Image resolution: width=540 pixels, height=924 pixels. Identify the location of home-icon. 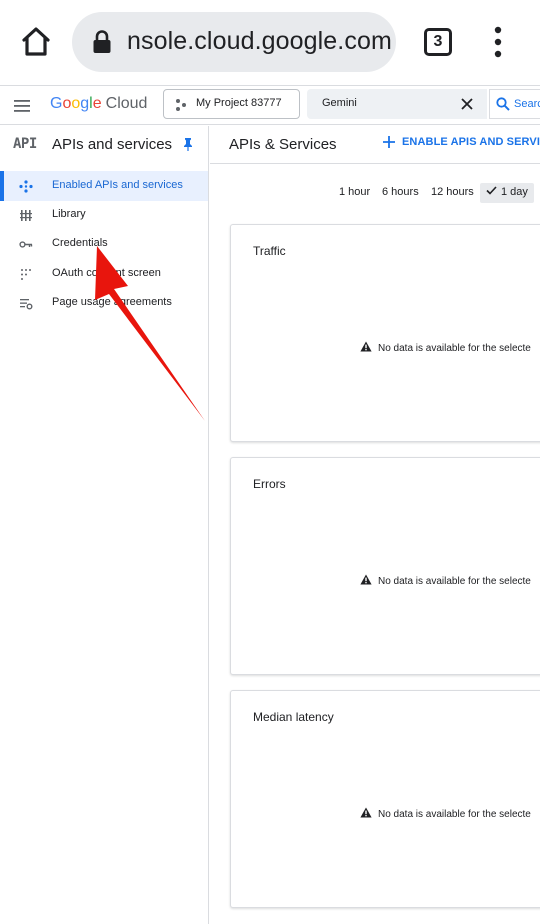
(36, 41).